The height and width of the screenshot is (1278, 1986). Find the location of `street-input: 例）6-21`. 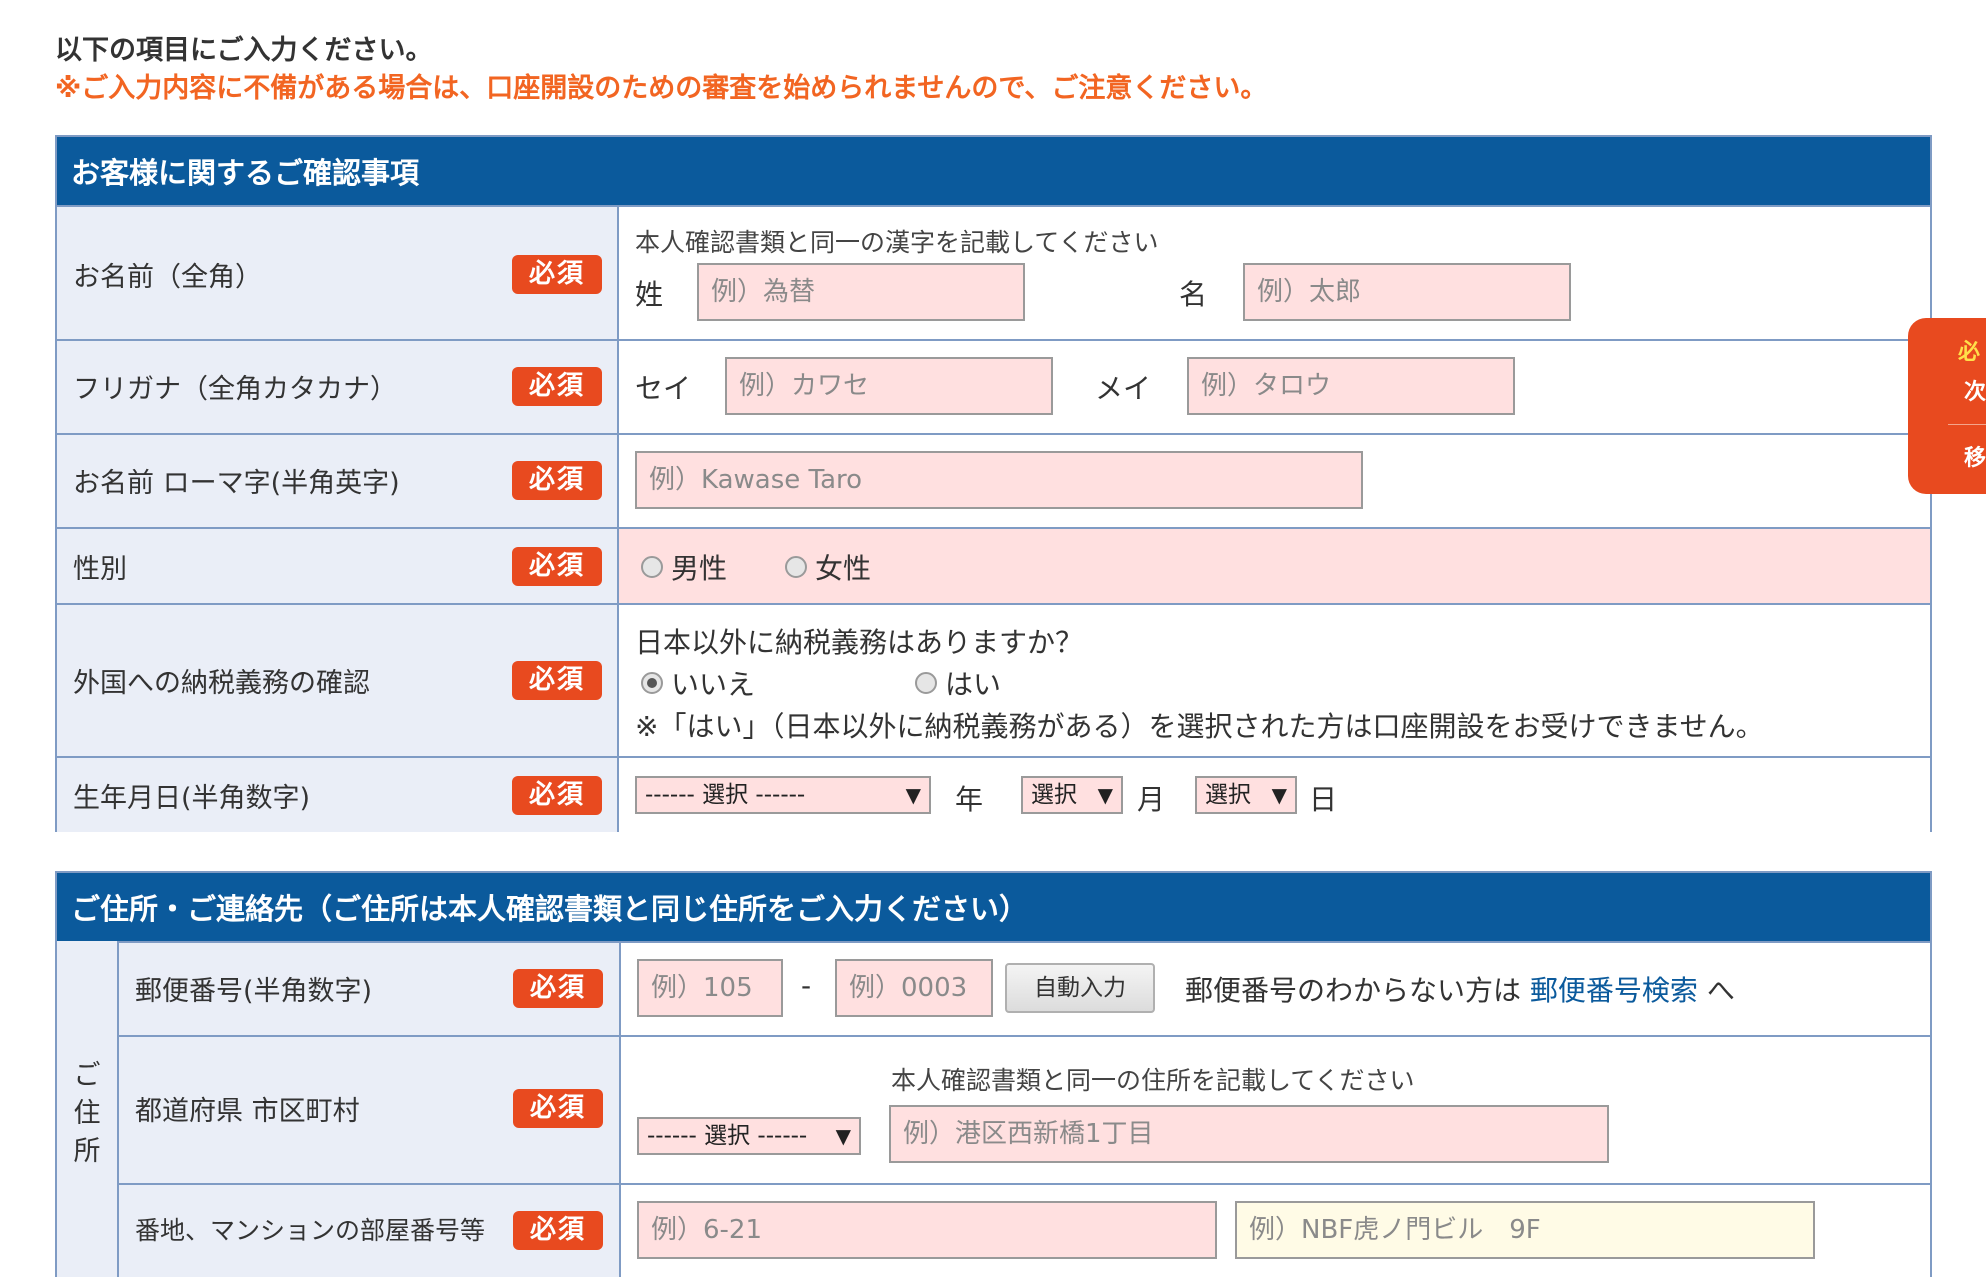

street-input: 例）6-21 is located at coordinates (927, 1230).